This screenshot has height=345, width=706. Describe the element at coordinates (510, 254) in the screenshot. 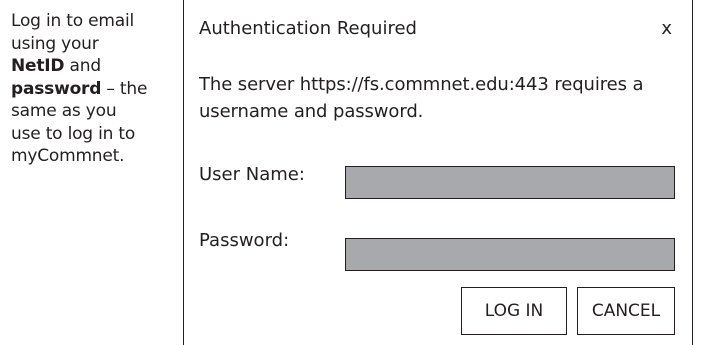

I see `password-field` at that location.